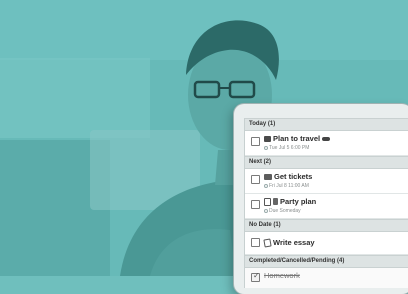 This screenshot has width=408, height=294. I want to click on task-item: Get tickets Fri Jul 8 11:00 AM, so click(326, 181).